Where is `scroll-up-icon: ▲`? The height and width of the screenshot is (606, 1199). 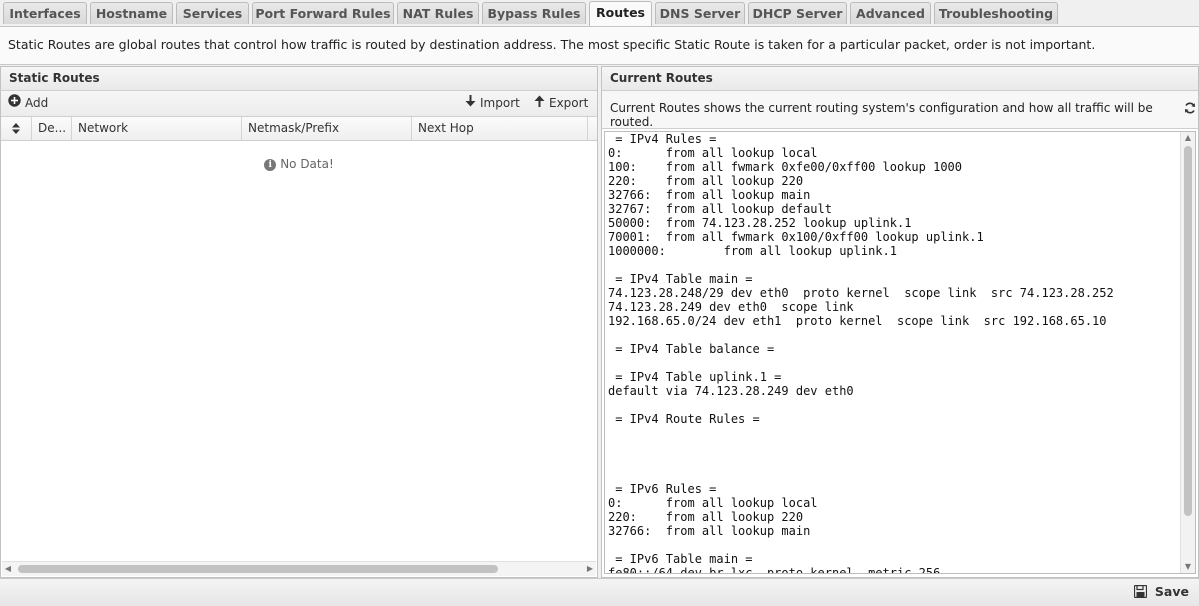 scroll-up-icon: ▲ is located at coordinates (1188, 138).